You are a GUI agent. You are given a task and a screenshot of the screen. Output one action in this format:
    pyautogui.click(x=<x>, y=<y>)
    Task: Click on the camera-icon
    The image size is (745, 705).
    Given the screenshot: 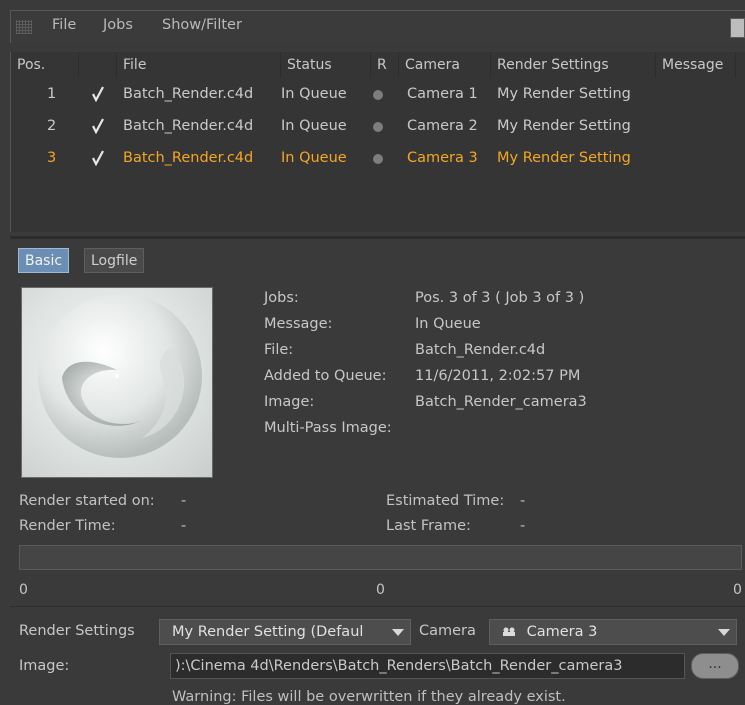 What is the action you would take?
    pyautogui.click(x=509, y=631)
    